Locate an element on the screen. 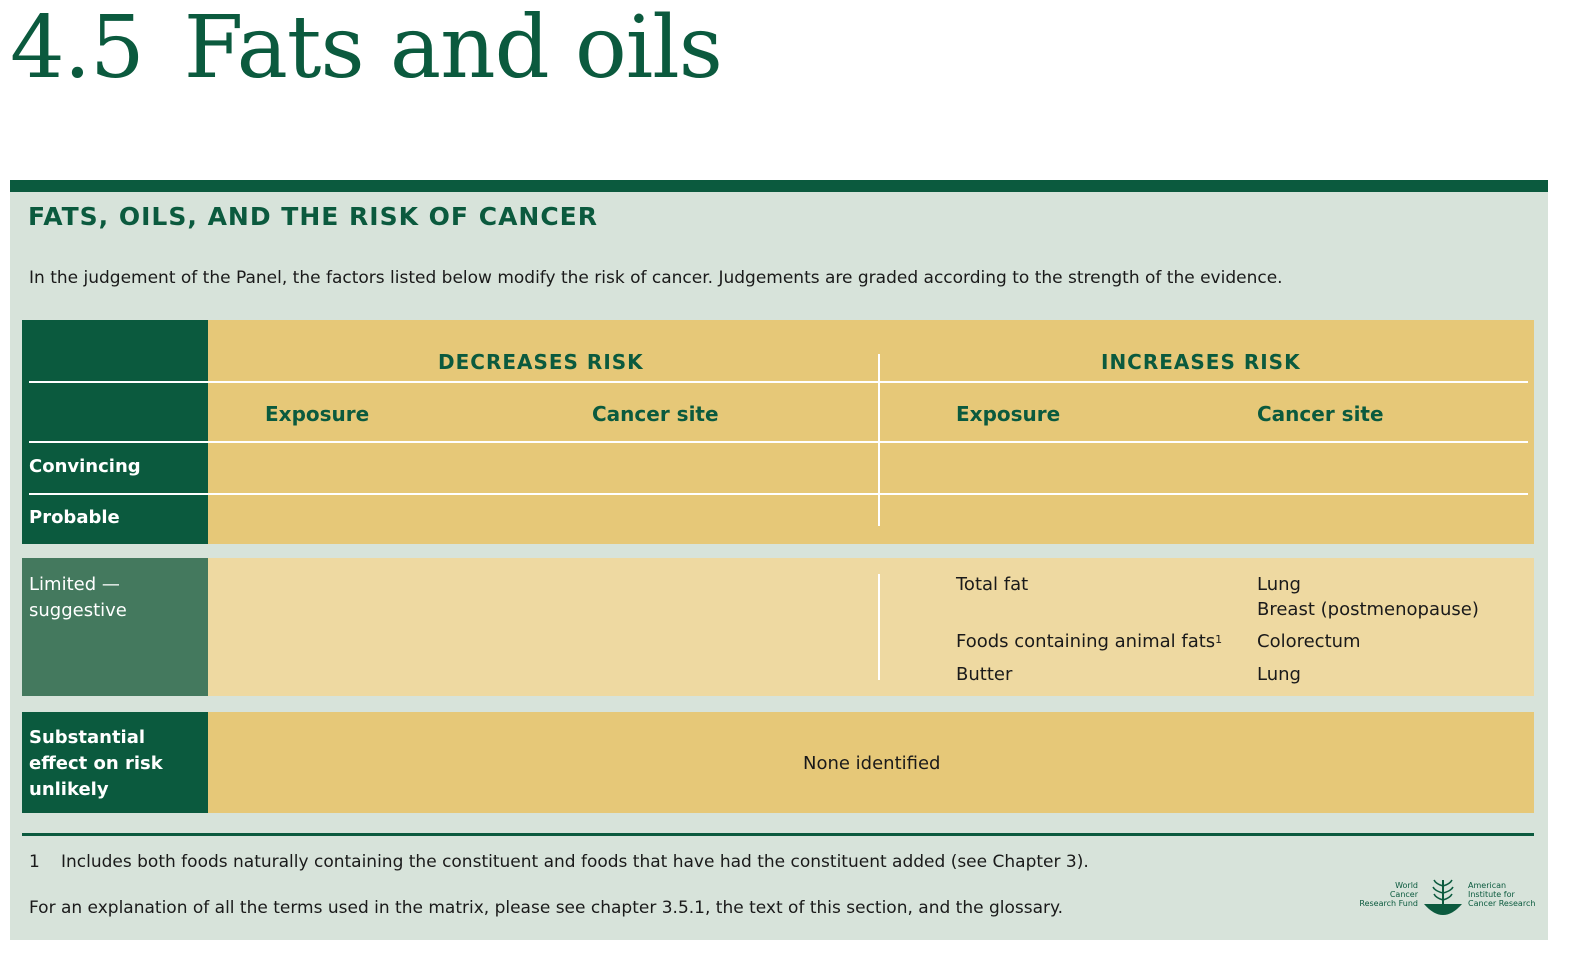  row-label-substantial-line2: effect on risk is located at coordinates (96, 763).